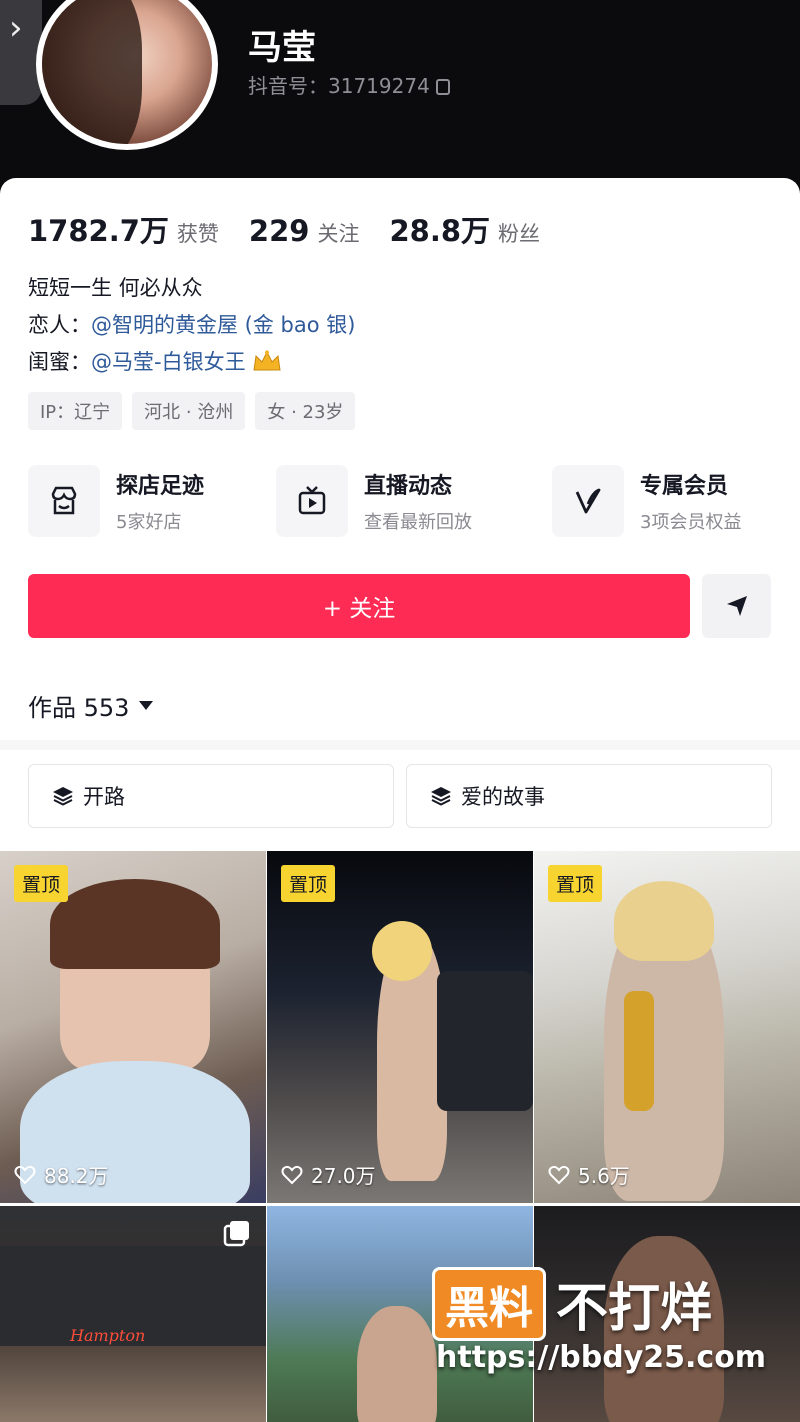  I want to click on stats-row: 1782.7万 获赞 229 关注 28.8万 粉丝, so click(284, 229).